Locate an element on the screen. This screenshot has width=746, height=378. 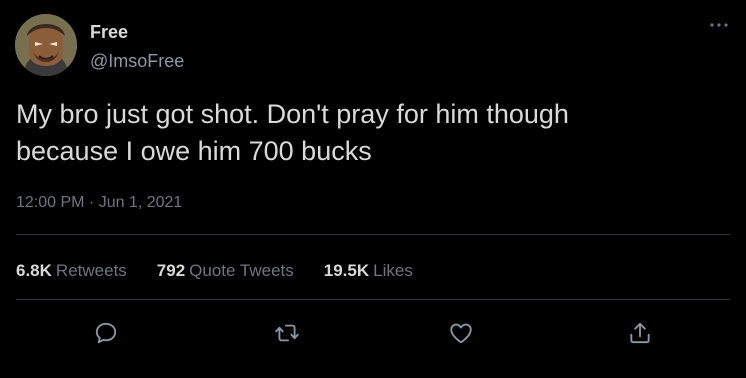
like-button is located at coordinates (461, 333).